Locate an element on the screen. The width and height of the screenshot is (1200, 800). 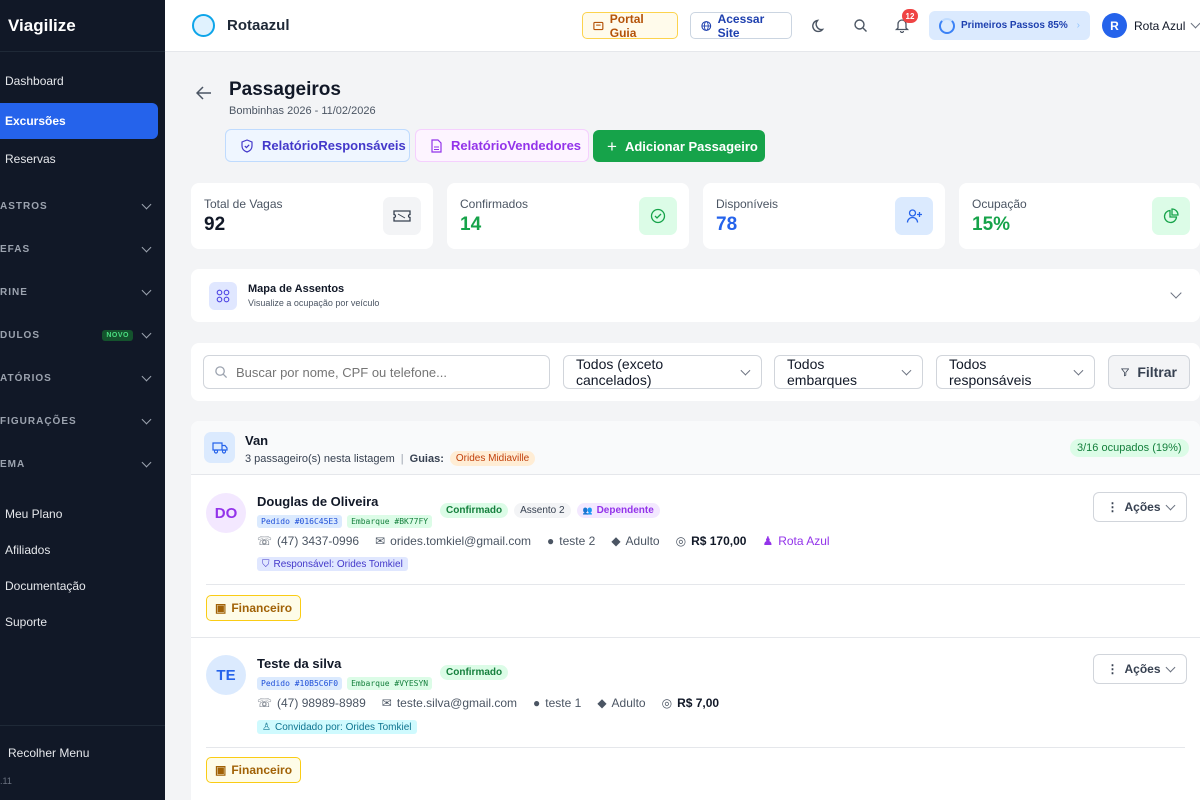
relatorio-vendedores-button: RelatórioVendedores is located at coordinates (502, 145).